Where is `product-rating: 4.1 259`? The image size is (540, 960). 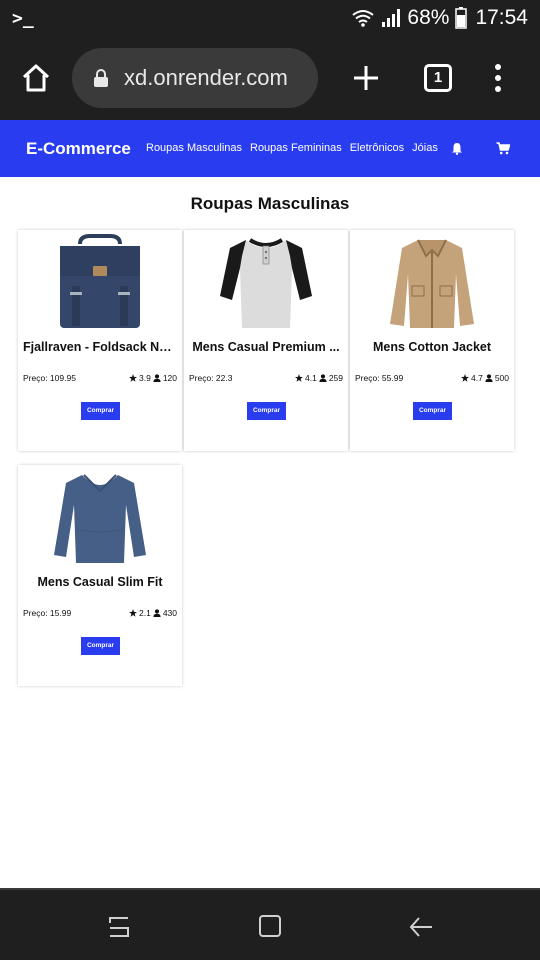
product-rating: 4.1 259 is located at coordinates (318, 378).